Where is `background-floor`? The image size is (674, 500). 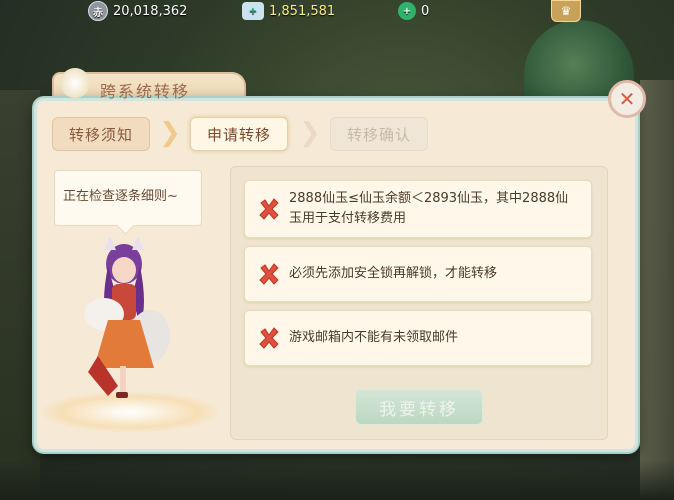 background-floor is located at coordinates (337, 480).